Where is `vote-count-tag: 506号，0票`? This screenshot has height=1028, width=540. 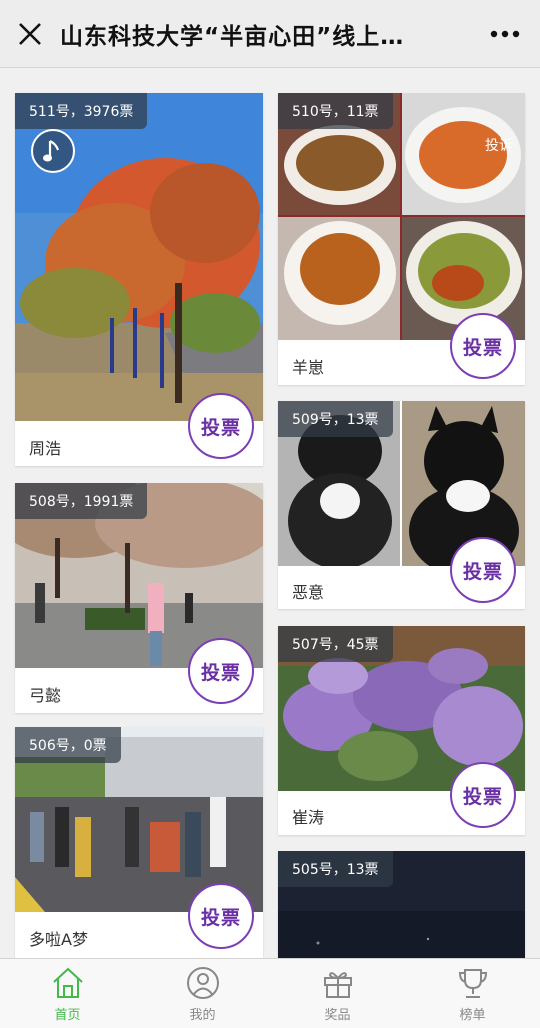
vote-count-tag: 506号，0票 is located at coordinates (68, 745).